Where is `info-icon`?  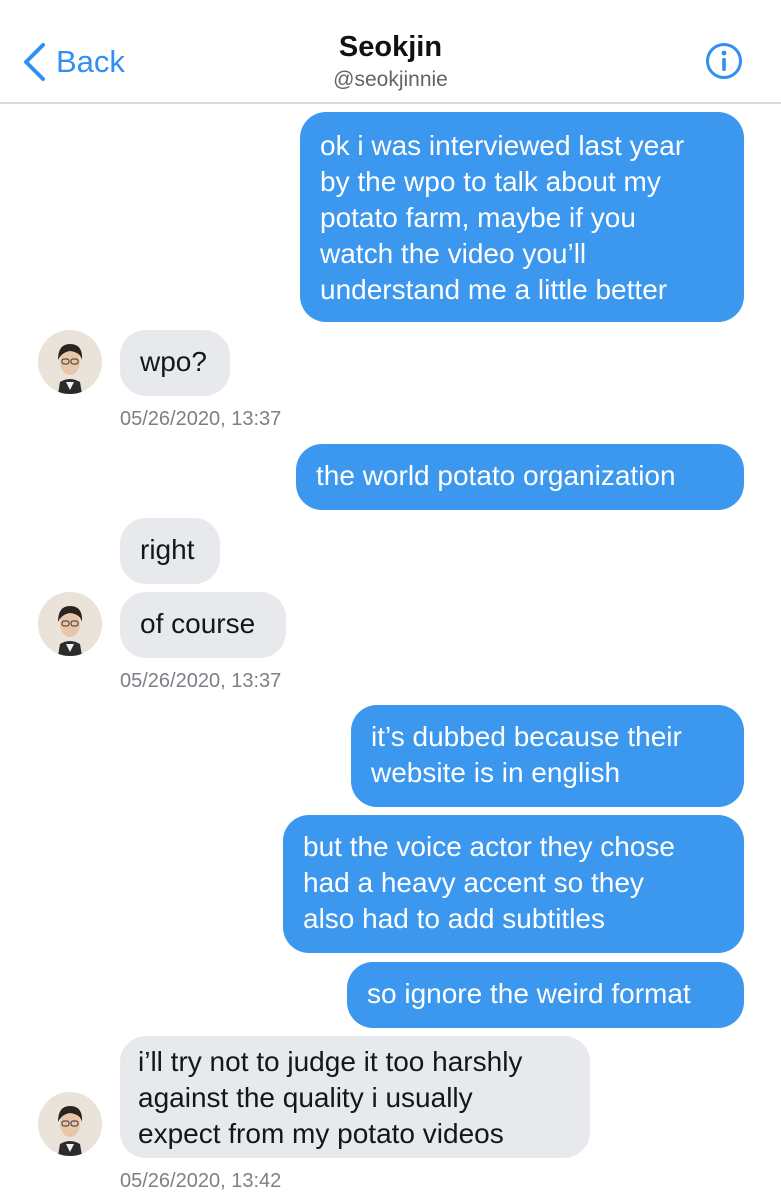
info-icon is located at coordinates (724, 61).